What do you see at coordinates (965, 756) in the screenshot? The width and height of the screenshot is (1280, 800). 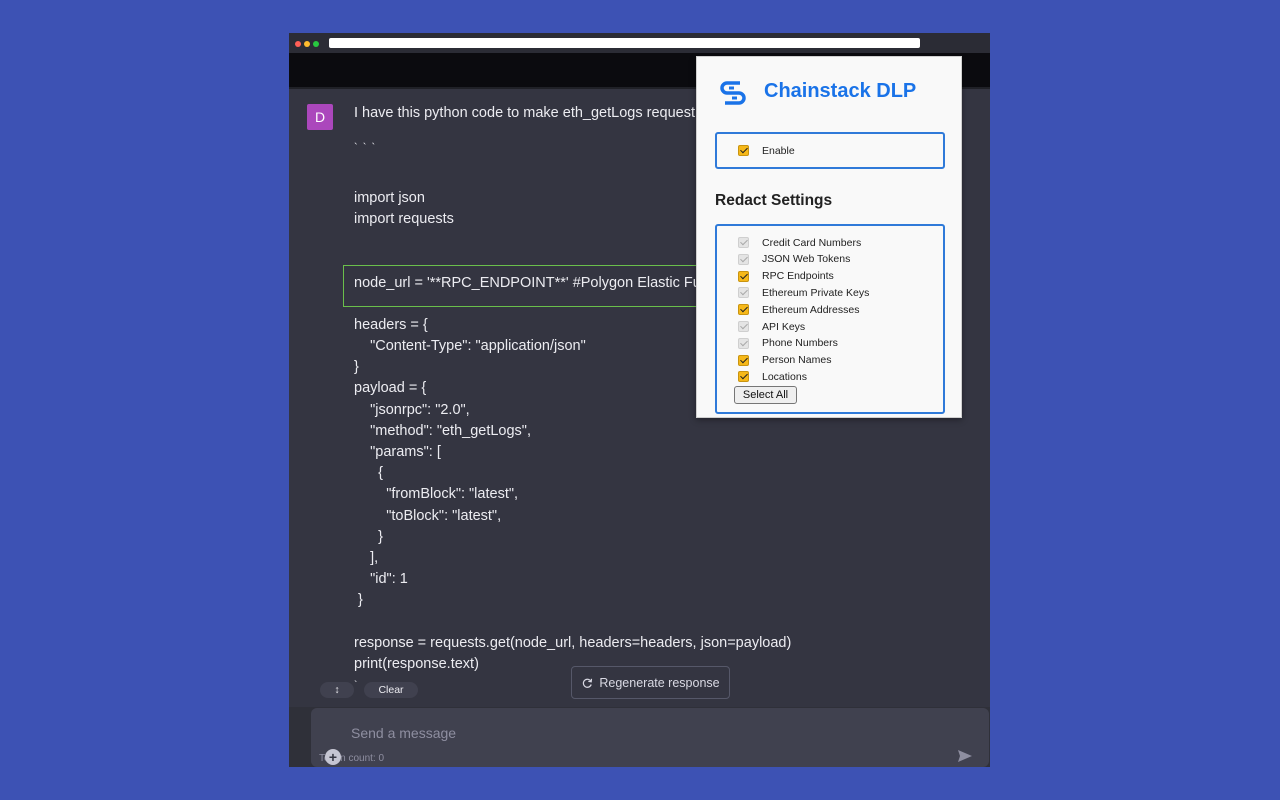 I see `send-icon` at bounding box center [965, 756].